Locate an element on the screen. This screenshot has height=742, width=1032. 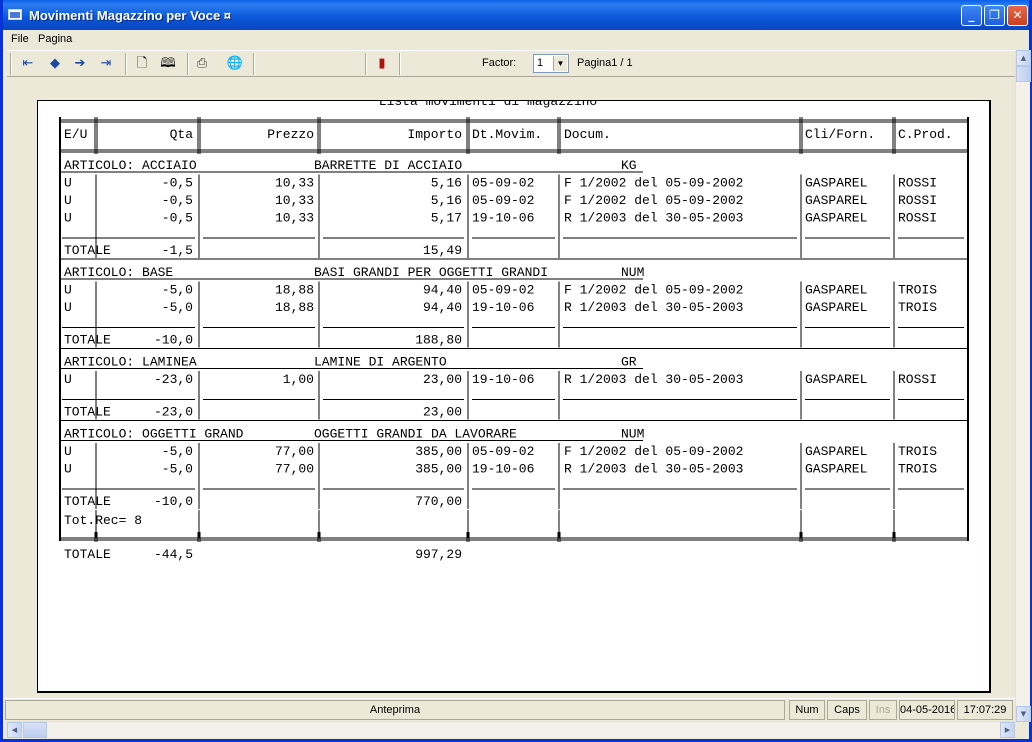
horizontal-scroll-thumb is located at coordinates (35, 730).